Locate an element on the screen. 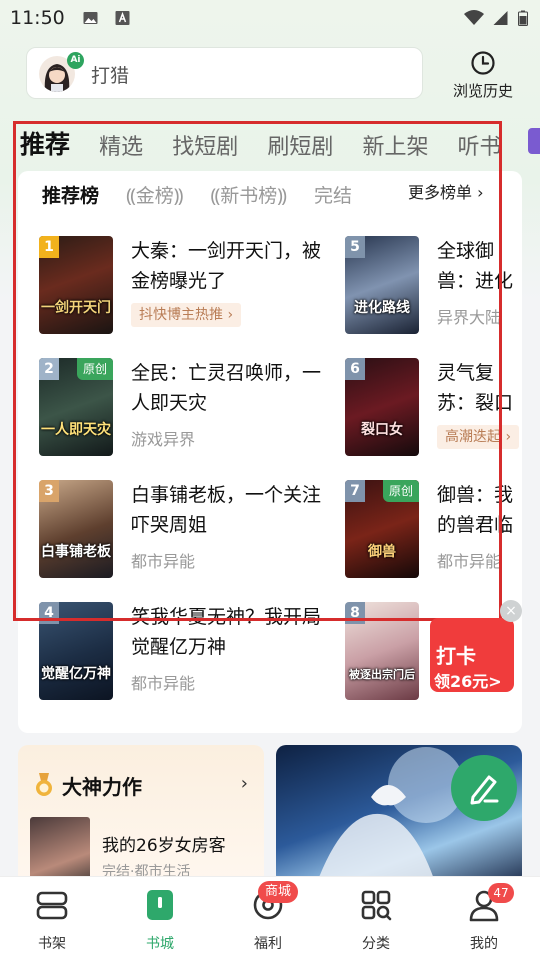  rank-tab-gold-label: 金榜 is located at coordinates (154, 196).